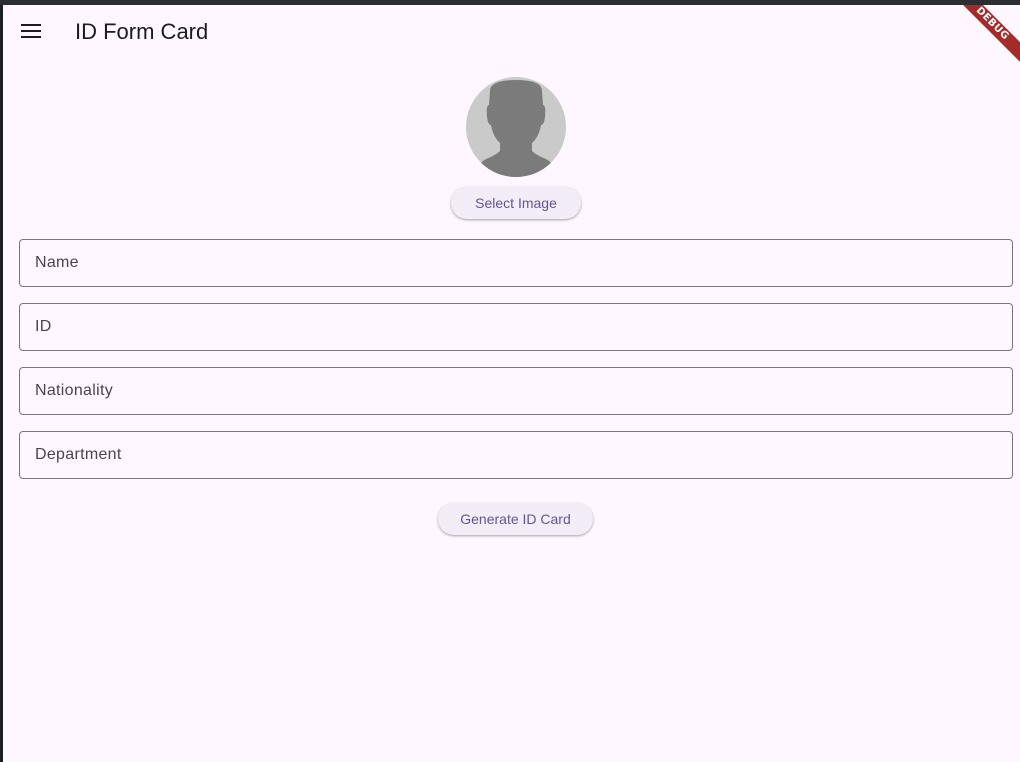 The width and height of the screenshot is (1020, 762). I want to click on name-field: Name, so click(516, 263).